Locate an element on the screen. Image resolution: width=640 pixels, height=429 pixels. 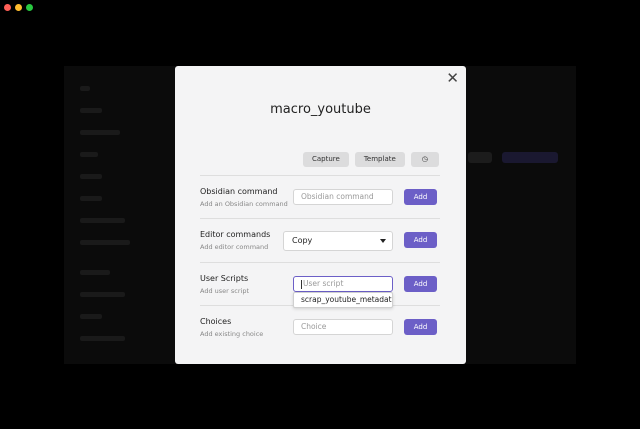
add-editor-command-button: Add is located at coordinates (420, 240).